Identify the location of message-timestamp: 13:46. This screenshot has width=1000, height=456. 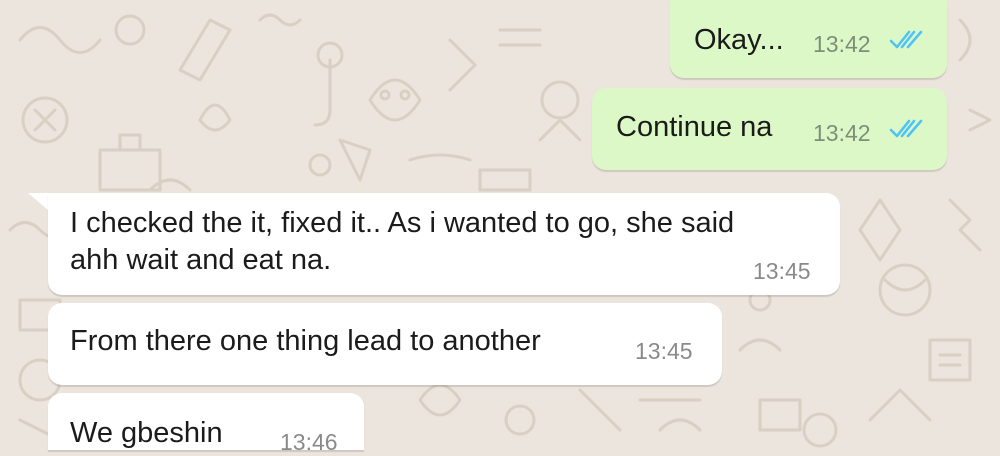
(309, 442).